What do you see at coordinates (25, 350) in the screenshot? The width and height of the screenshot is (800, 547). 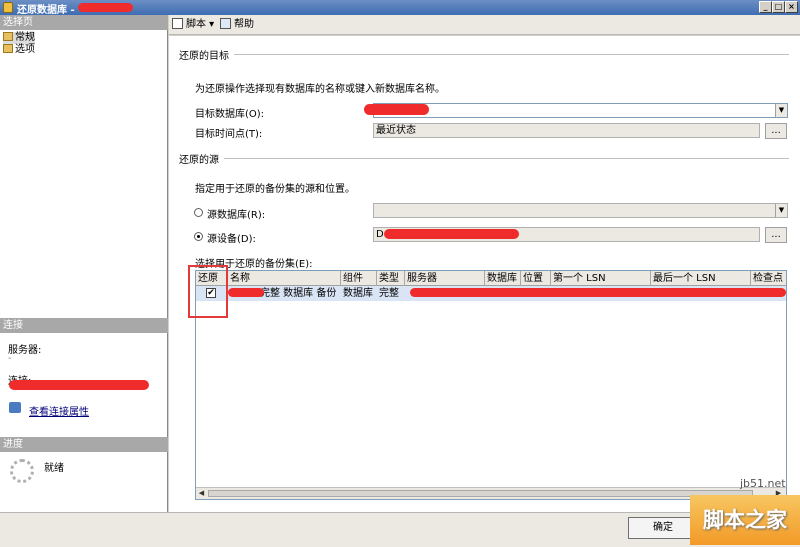 I see `server-label: 服务器:` at bounding box center [25, 350].